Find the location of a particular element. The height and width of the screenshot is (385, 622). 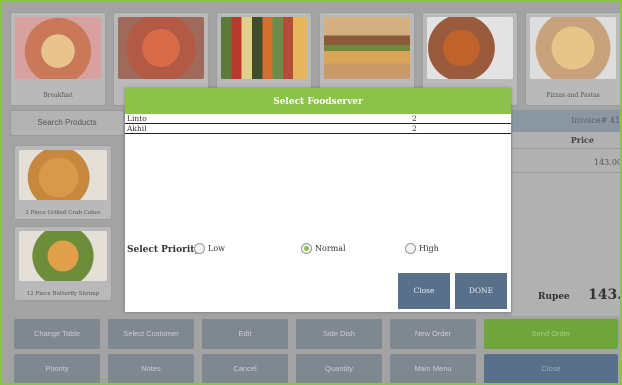

notes-button: Notes is located at coordinates (151, 368).